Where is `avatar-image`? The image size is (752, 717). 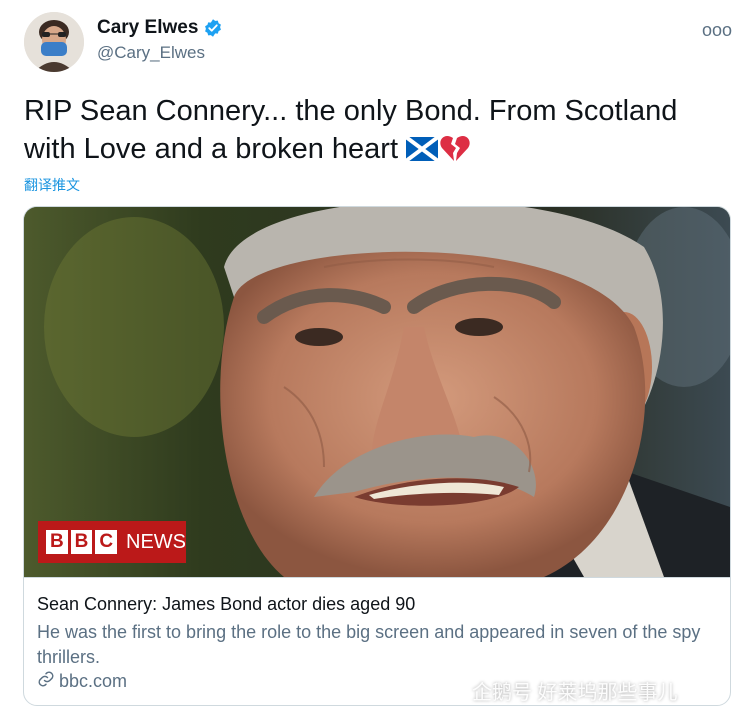
avatar-image is located at coordinates (54, 42).